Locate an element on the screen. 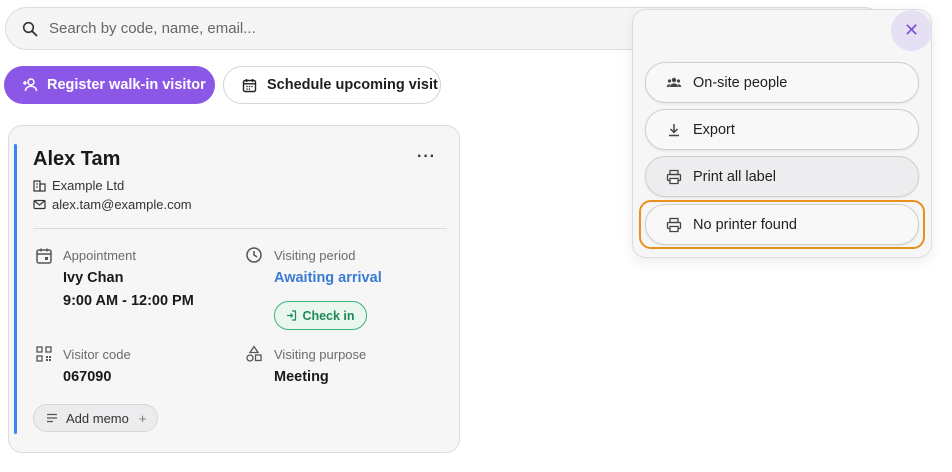  add-memo-label: Add memo is located at coordinates (97, 418).